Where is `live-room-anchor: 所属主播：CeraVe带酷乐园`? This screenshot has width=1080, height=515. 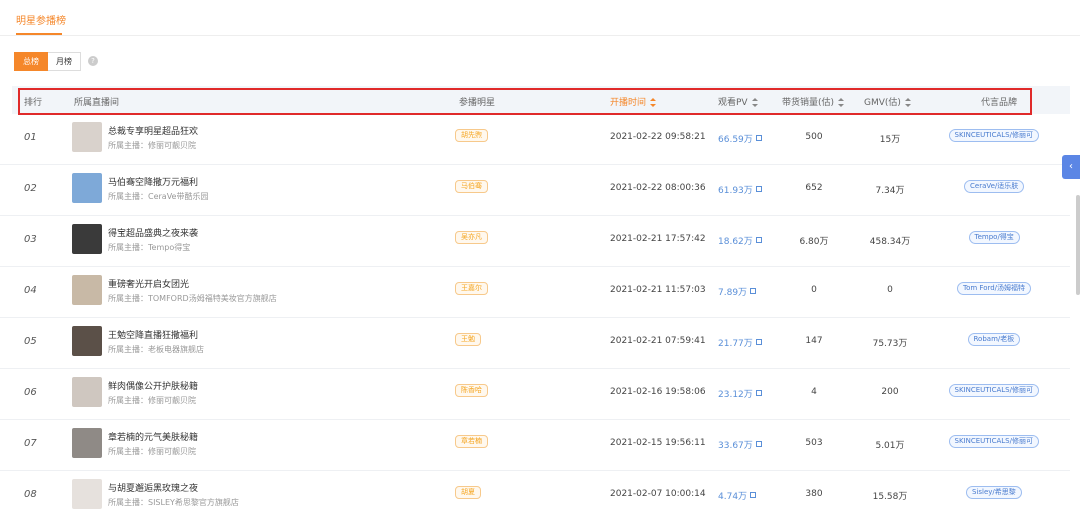 live-room-anchor: 所属主播：CeraVe带酷乐园 is located at coordinates (158, 196).